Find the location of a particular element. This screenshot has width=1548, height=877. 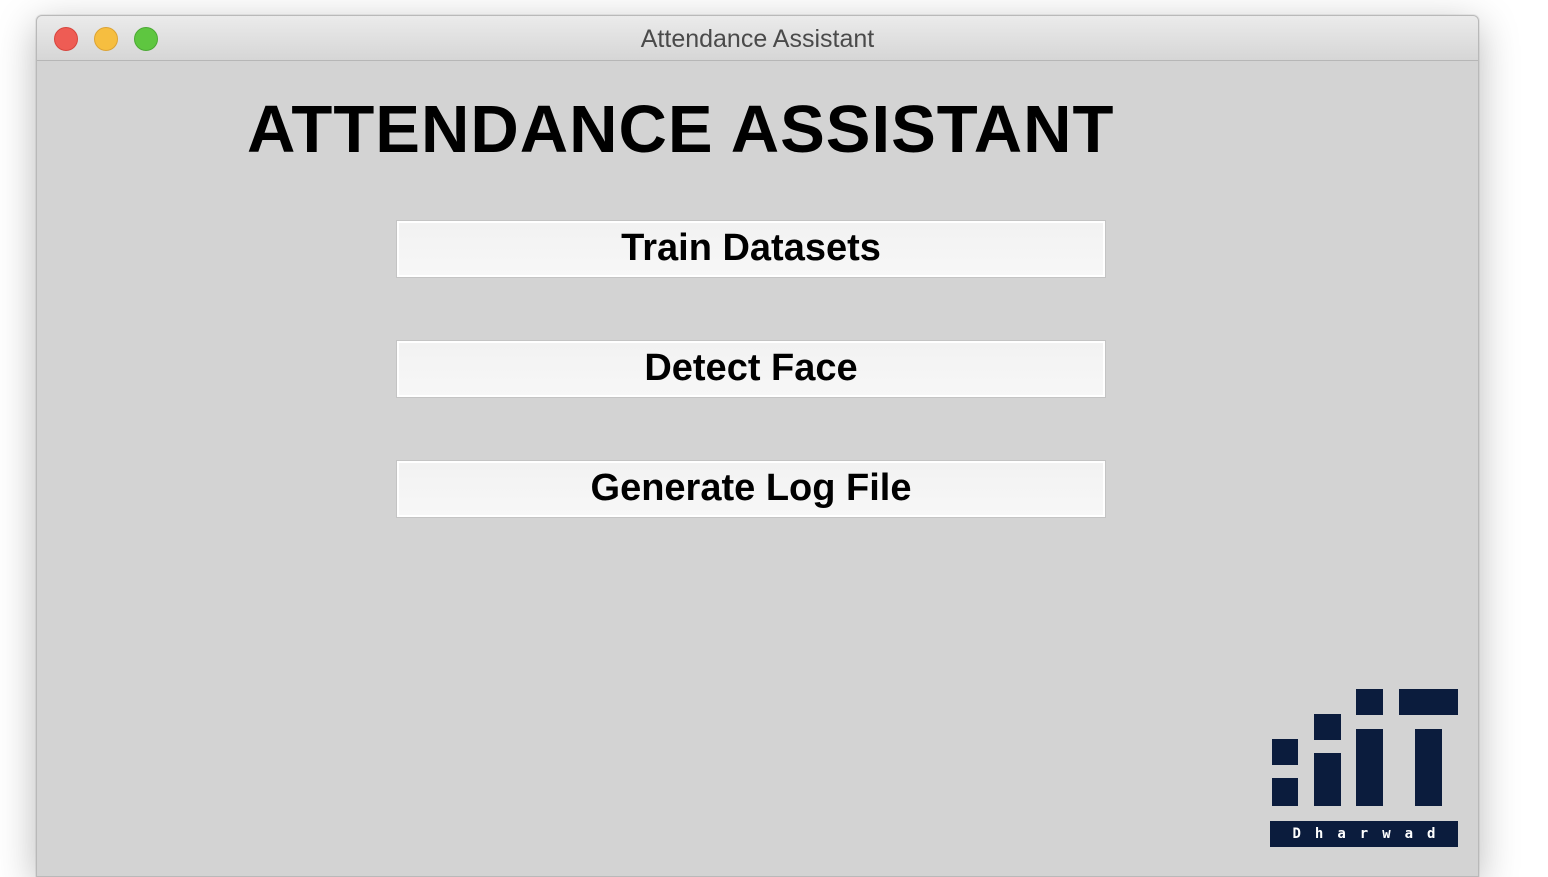

page-title: ATTENDANCE ASSISTANT is located at coordinates (681, 129).